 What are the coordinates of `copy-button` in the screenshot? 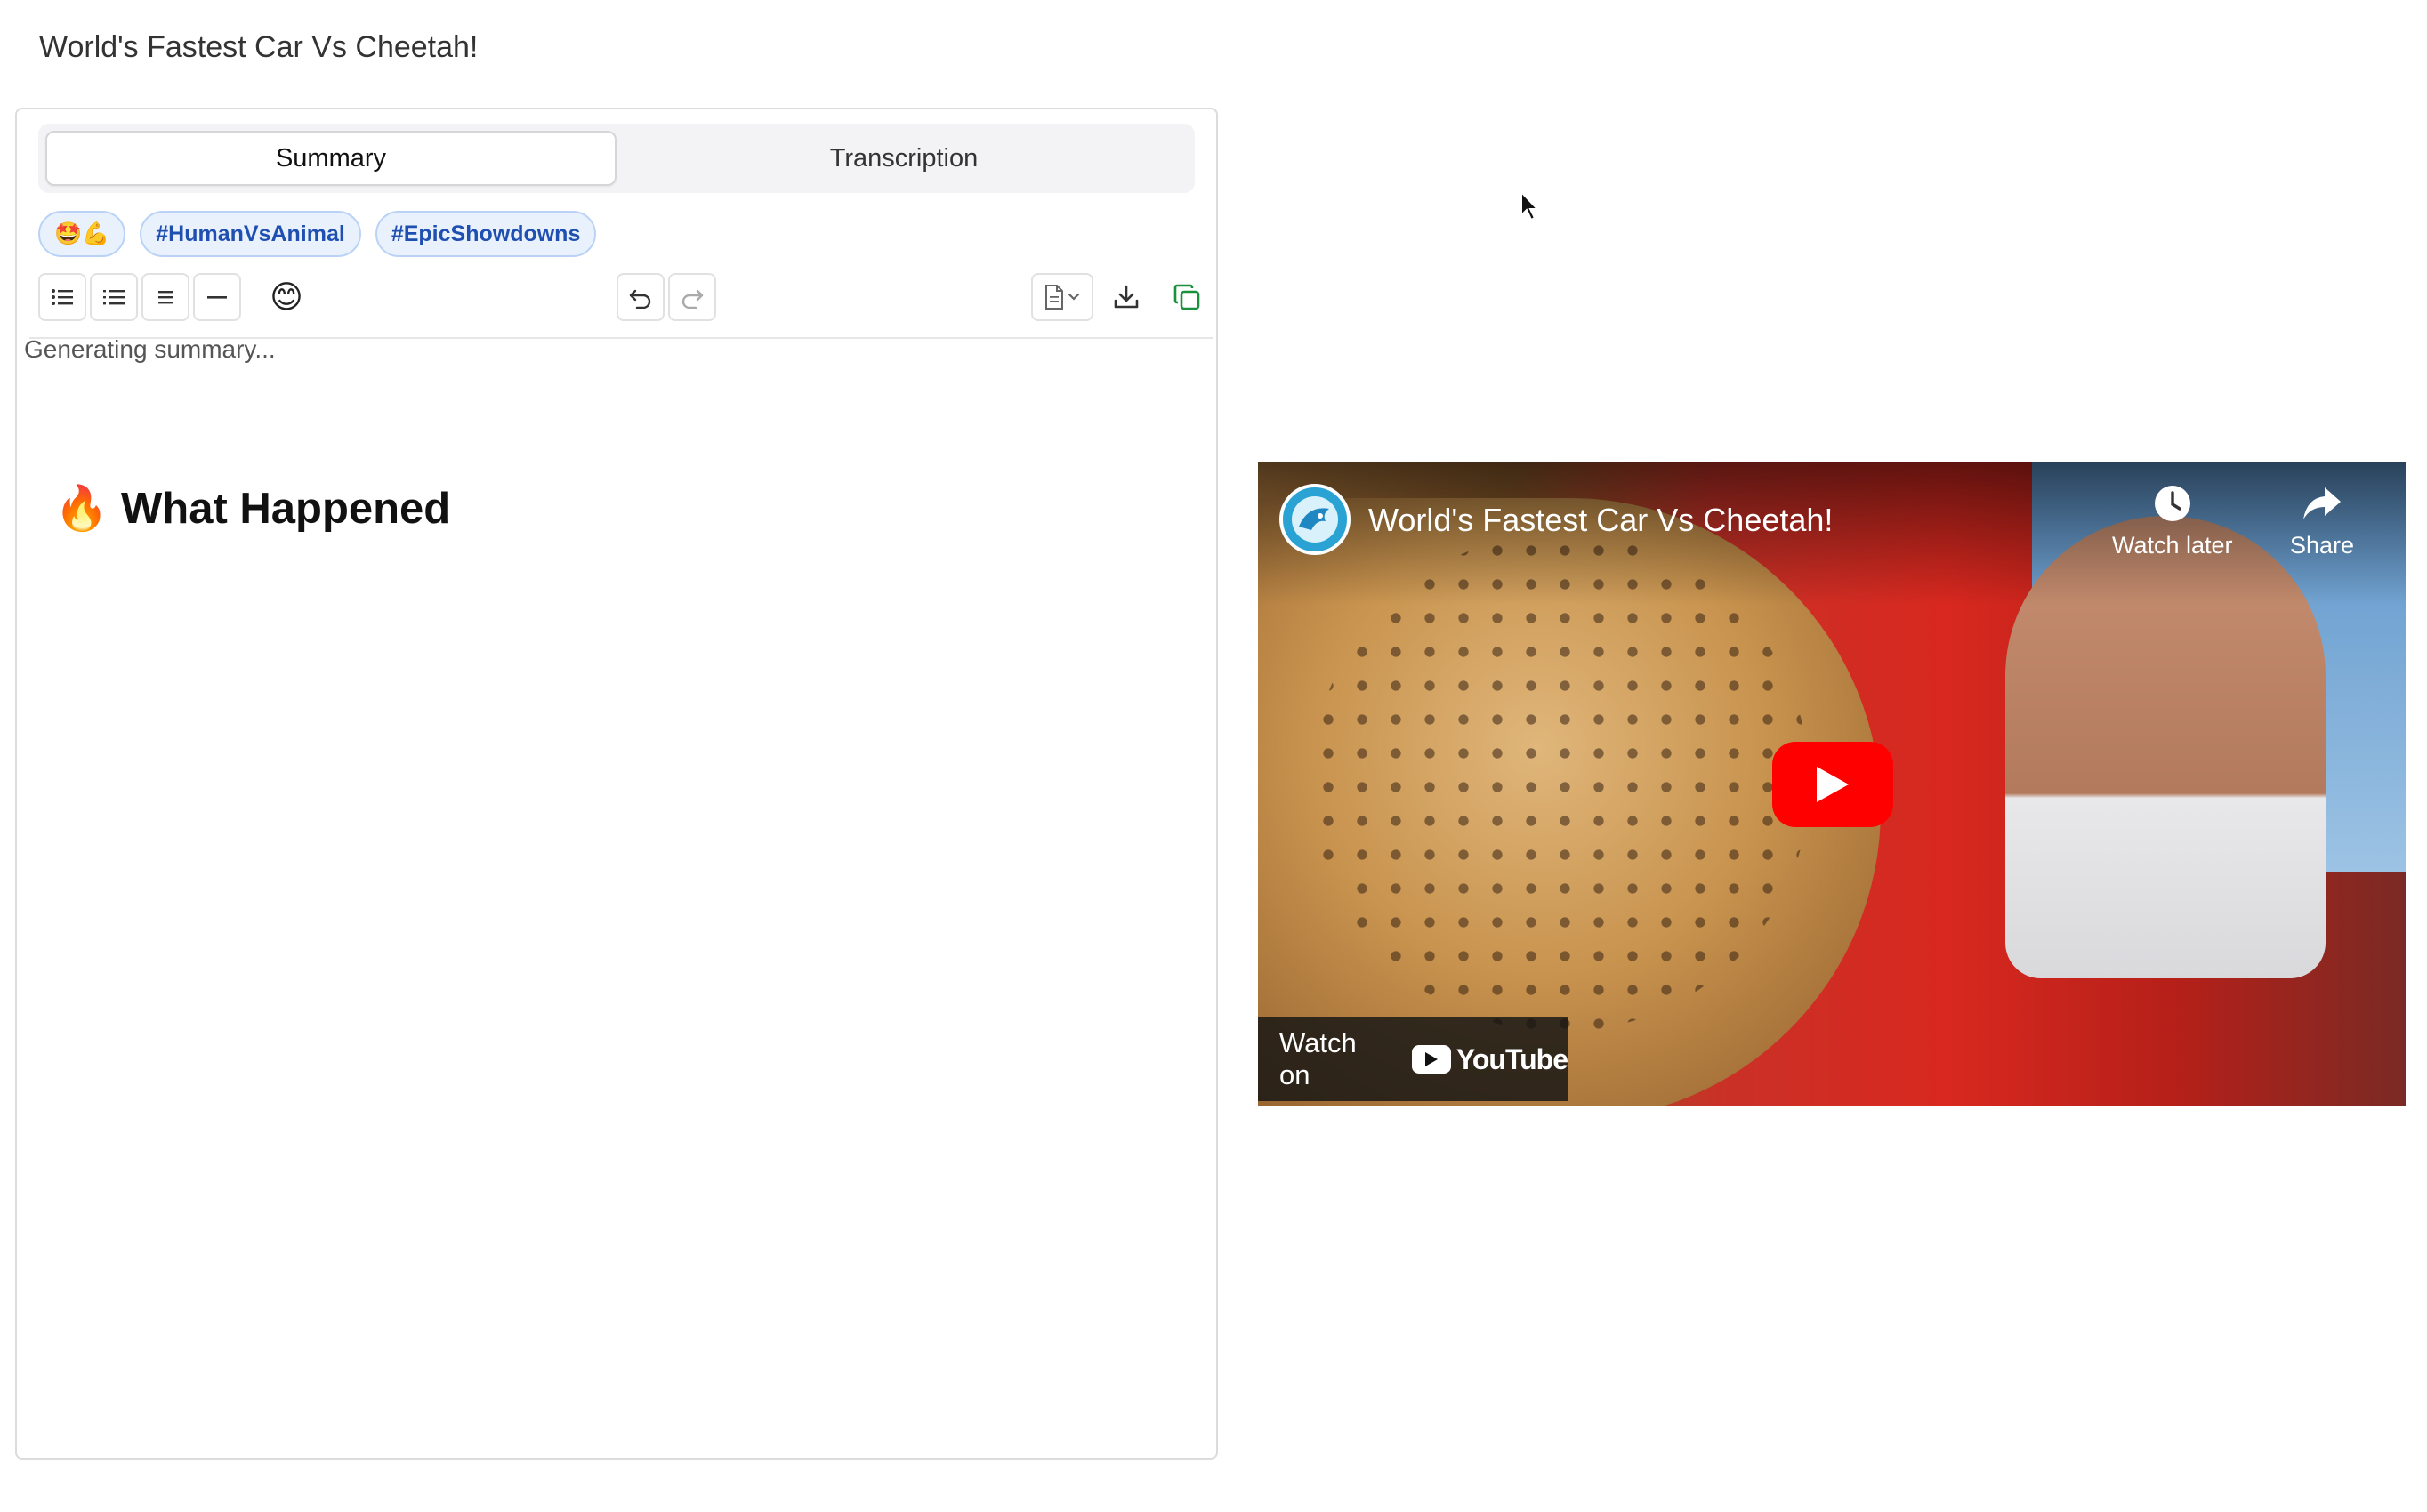 It's located at (1187, 297).